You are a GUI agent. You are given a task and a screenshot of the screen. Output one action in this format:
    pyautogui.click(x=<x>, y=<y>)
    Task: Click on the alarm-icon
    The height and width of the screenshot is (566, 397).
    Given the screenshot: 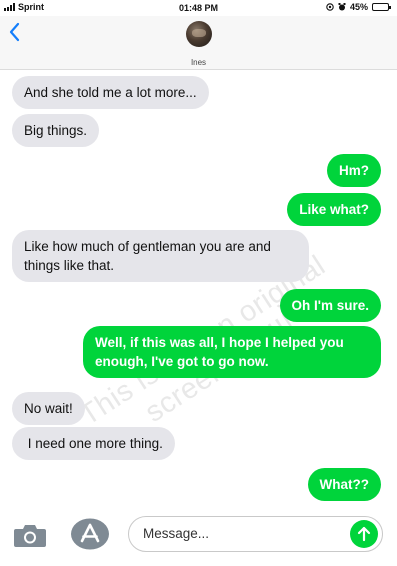 What is the action you would take?
    pyautogui.click(x=342, y=7)
    